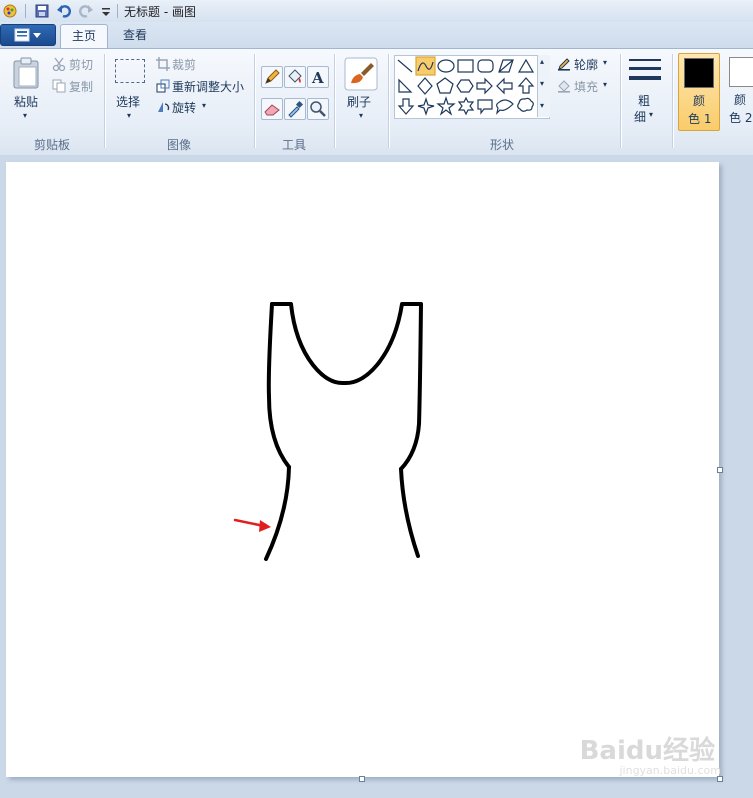  I want to click on color-picker-tool, so click(295, 109).